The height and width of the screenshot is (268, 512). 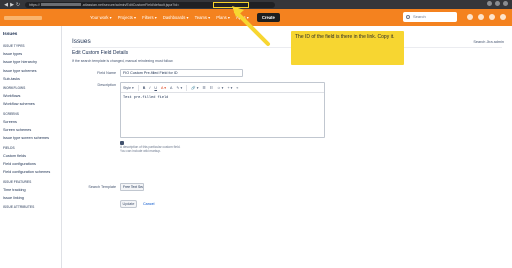 What do you see at coordinates (268, 17) in the screenshot?
I see `create-button: Create` at bounding box center [268, 17].